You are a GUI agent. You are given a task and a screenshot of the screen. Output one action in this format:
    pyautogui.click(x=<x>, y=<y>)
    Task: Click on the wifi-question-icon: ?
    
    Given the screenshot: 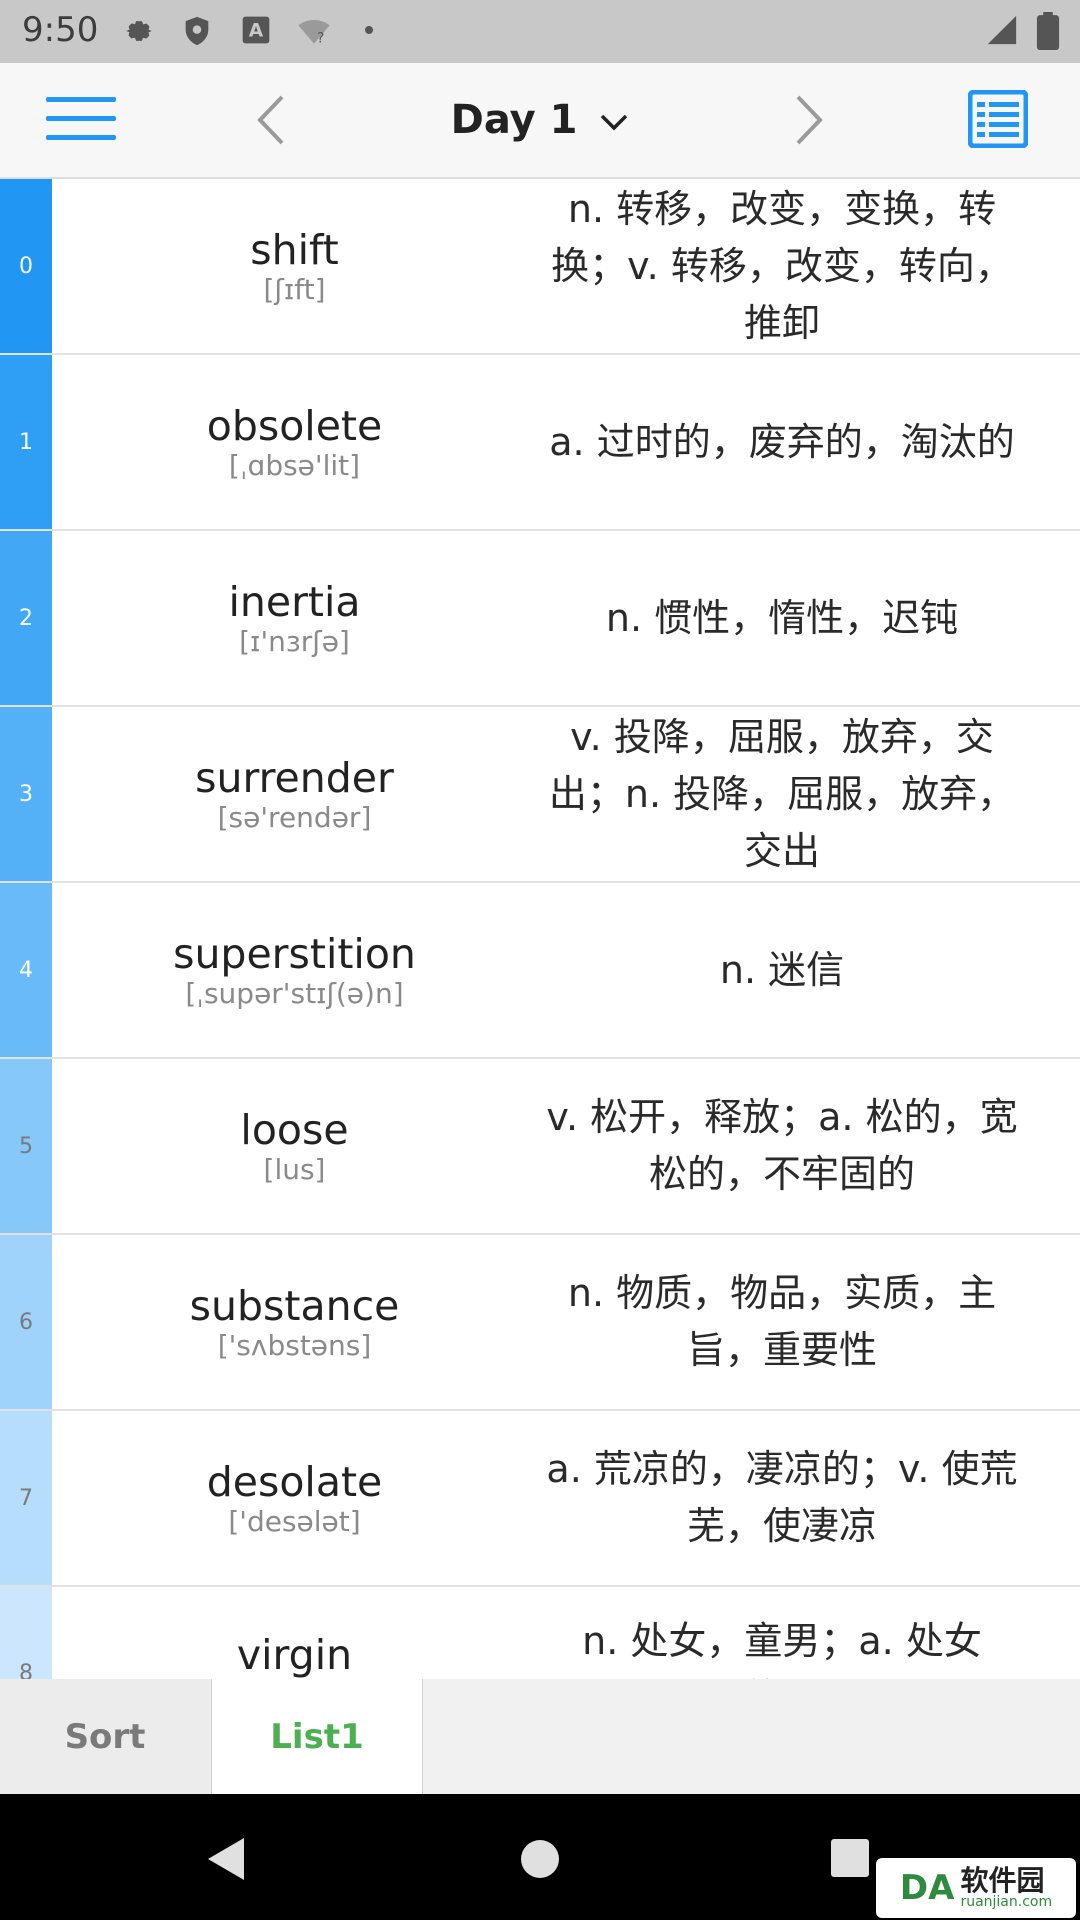 What is the action you would take?
    pyautogui.click(x=314, y=33)
    